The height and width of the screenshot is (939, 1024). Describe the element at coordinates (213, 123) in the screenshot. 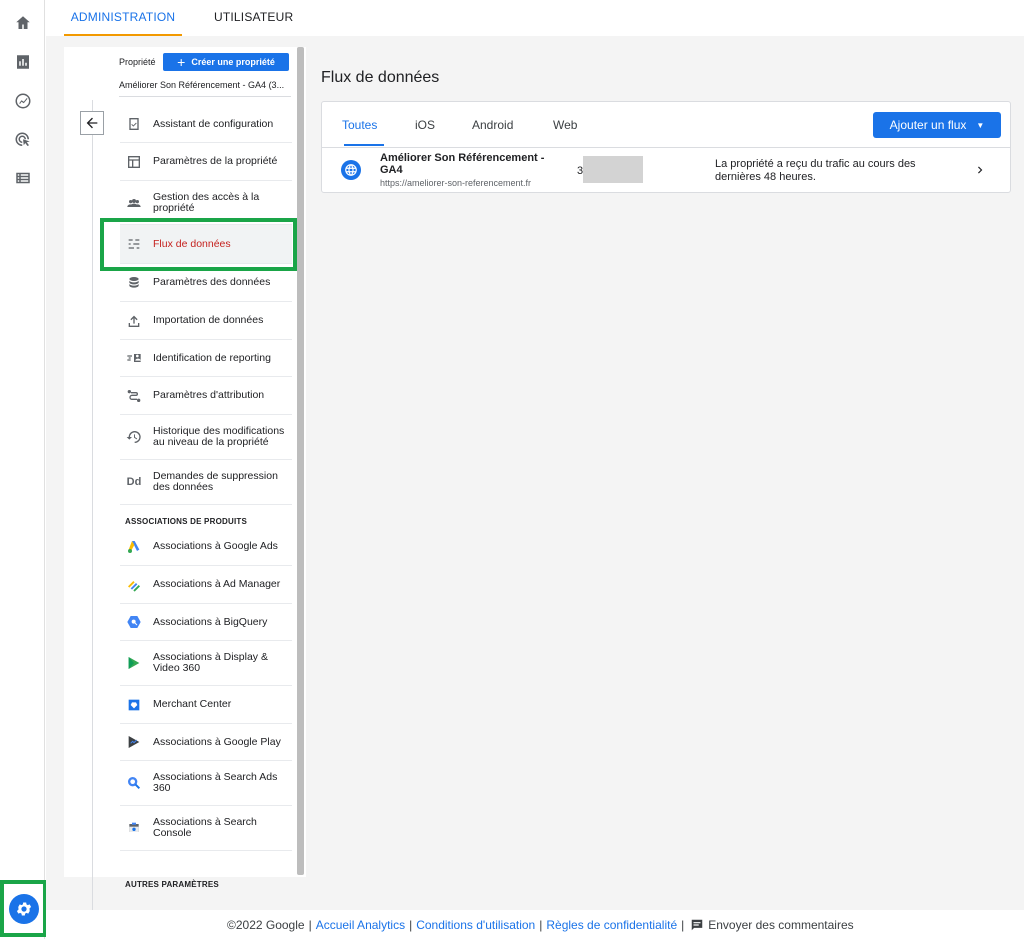

I see `menu-item-label: Assistant de configuration` at that location.